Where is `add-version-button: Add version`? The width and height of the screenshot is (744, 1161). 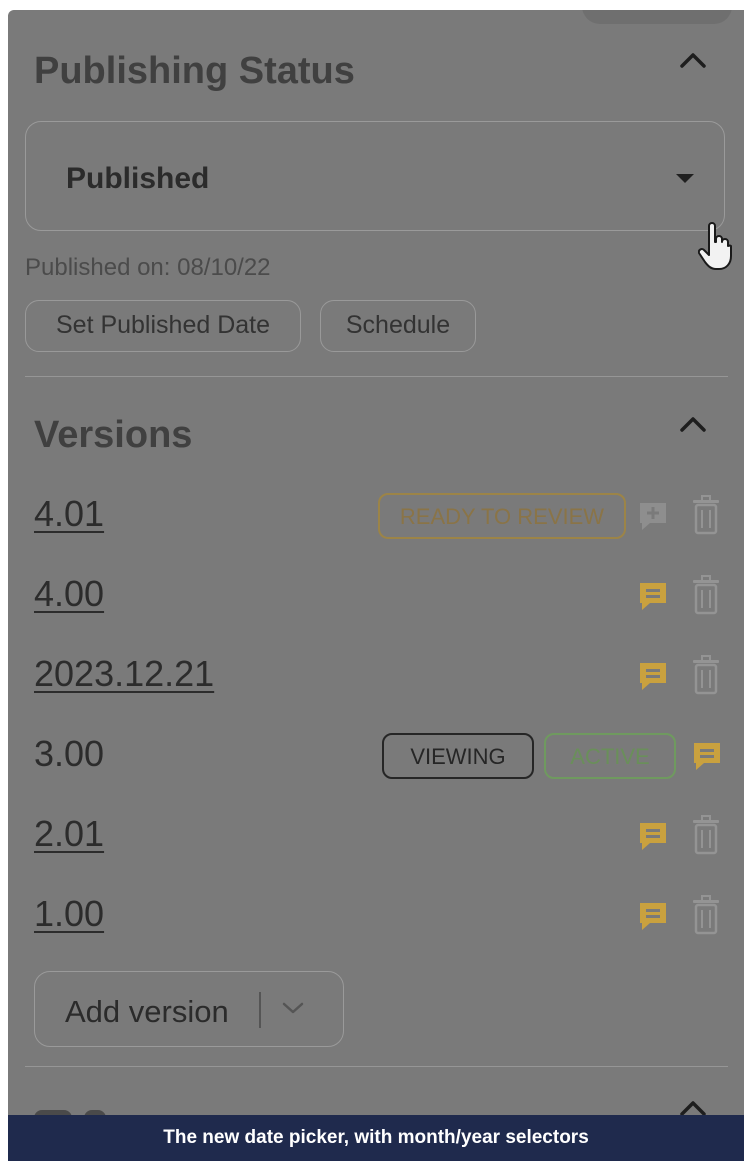
add-version-button: Add version is located at coordinates (189, 1009).